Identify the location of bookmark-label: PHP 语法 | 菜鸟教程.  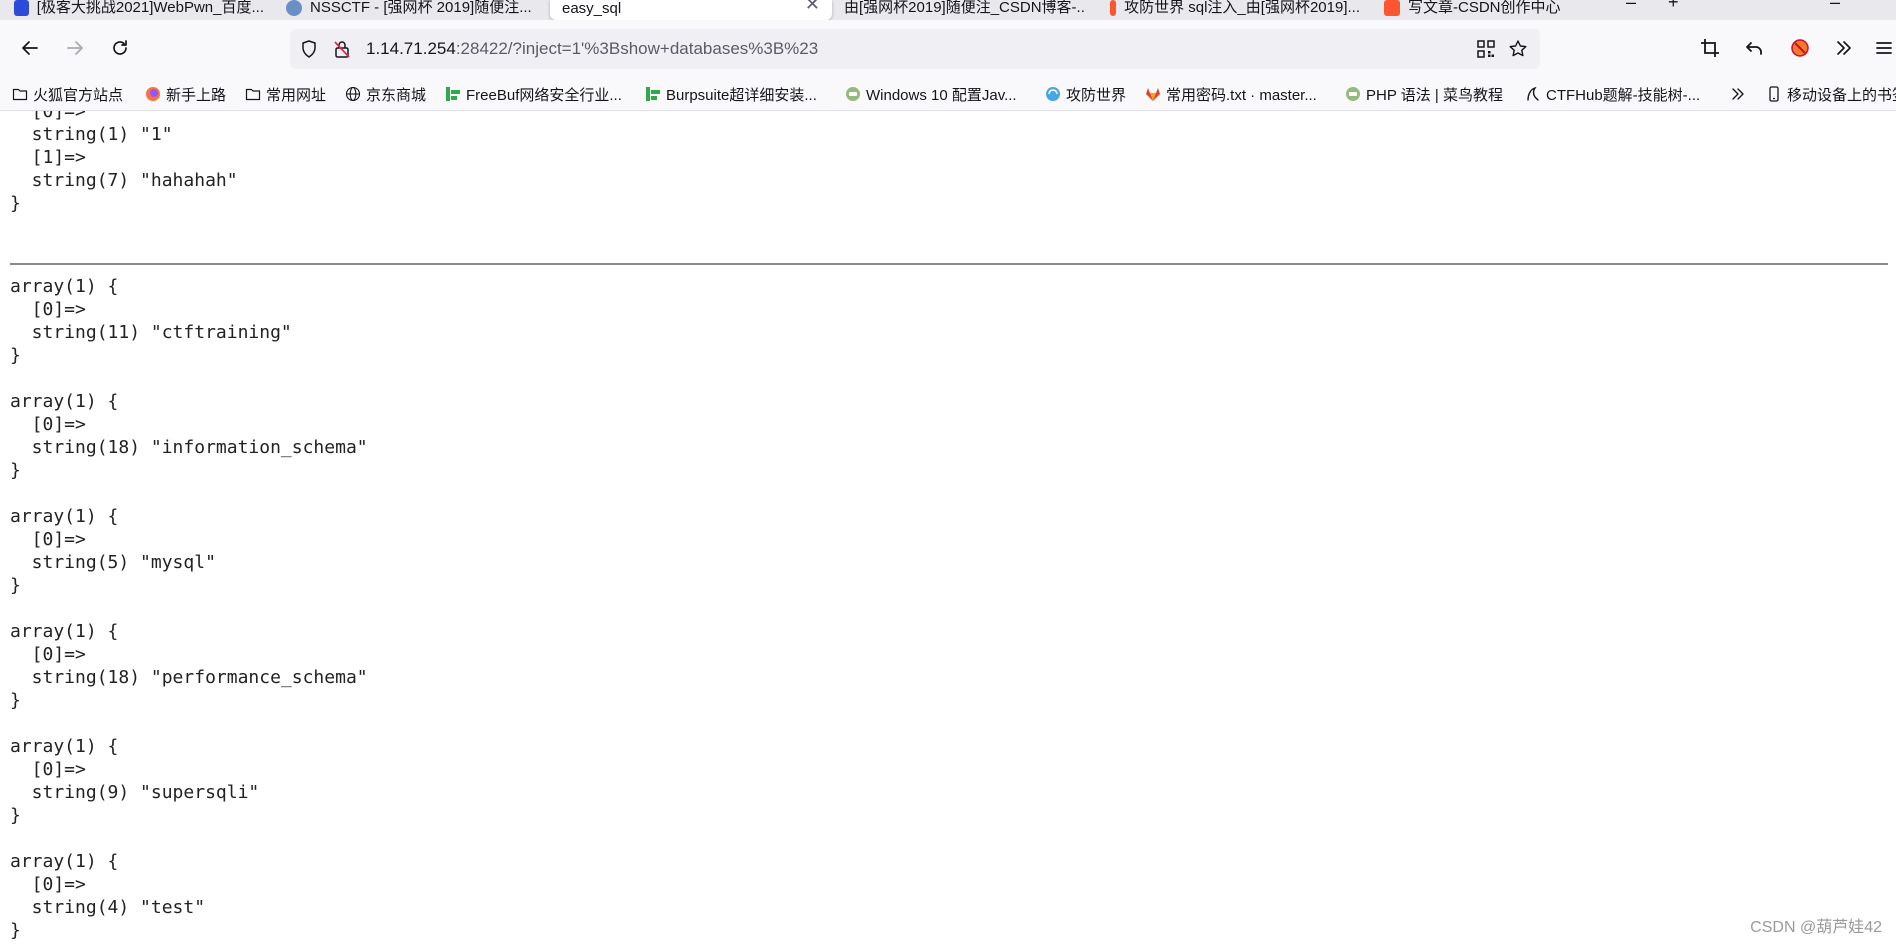
(1434, 95).